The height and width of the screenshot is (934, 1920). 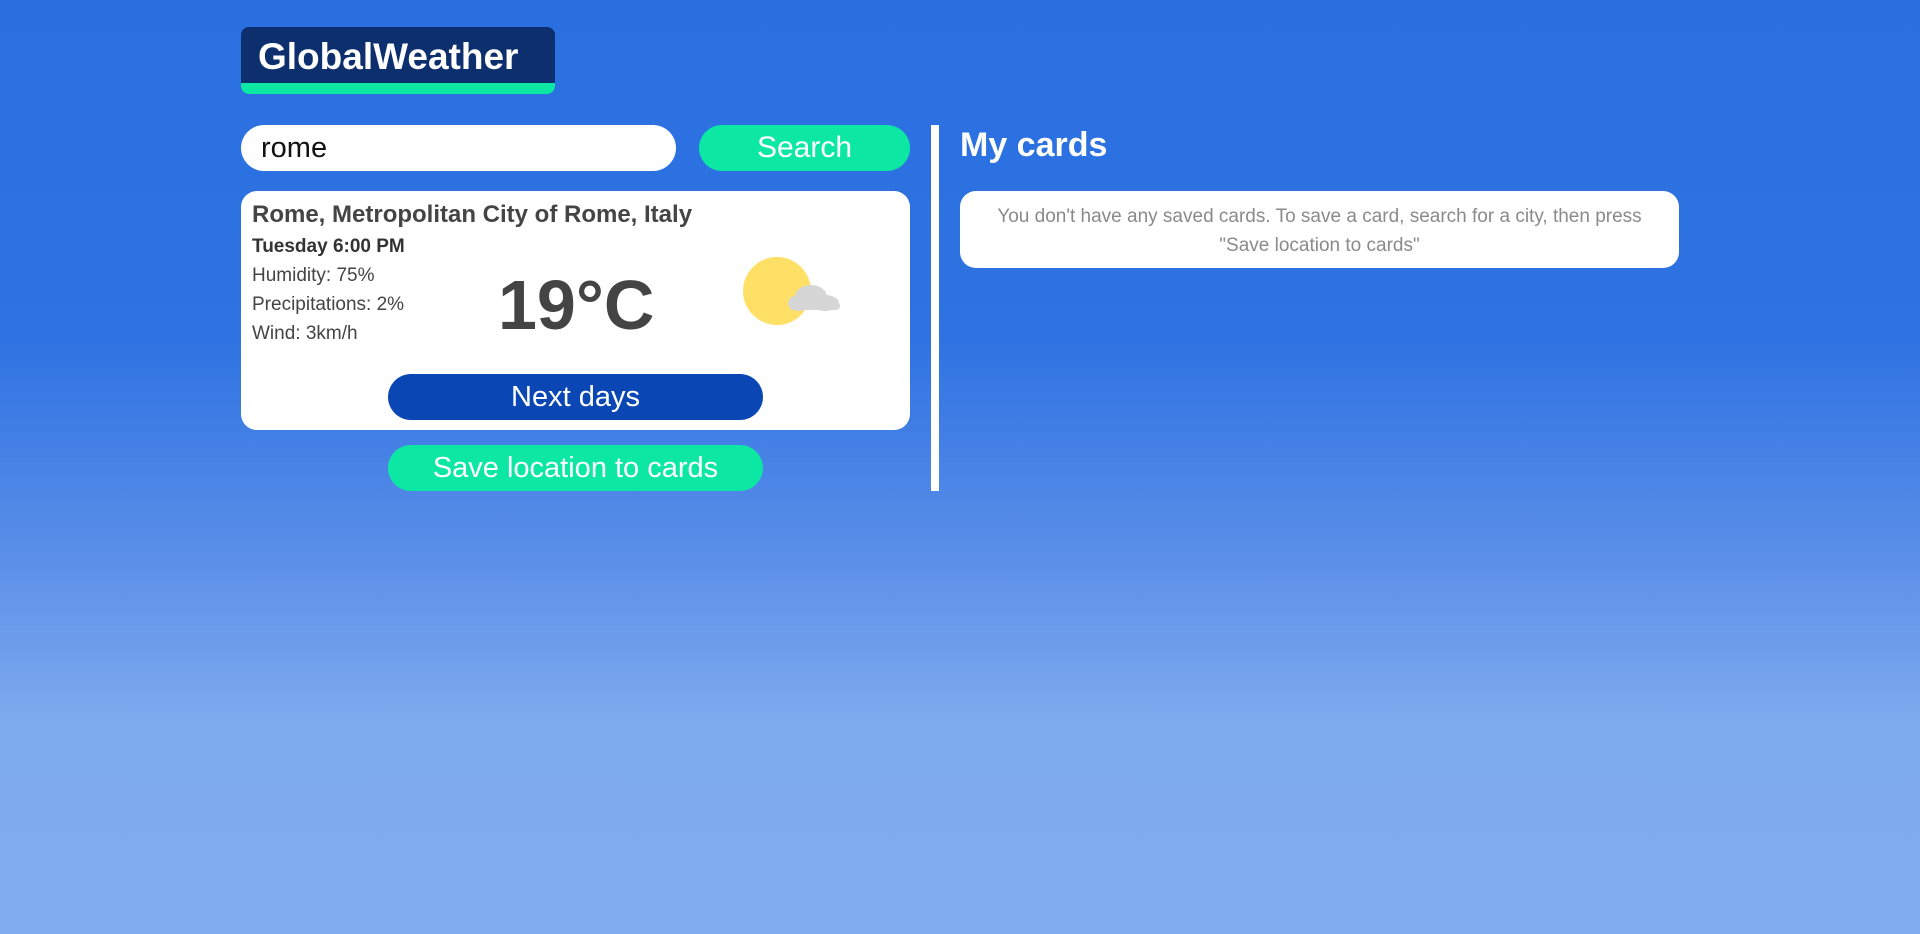 I want to click on partly-cloudy-icon, so click(x=791, y=291).